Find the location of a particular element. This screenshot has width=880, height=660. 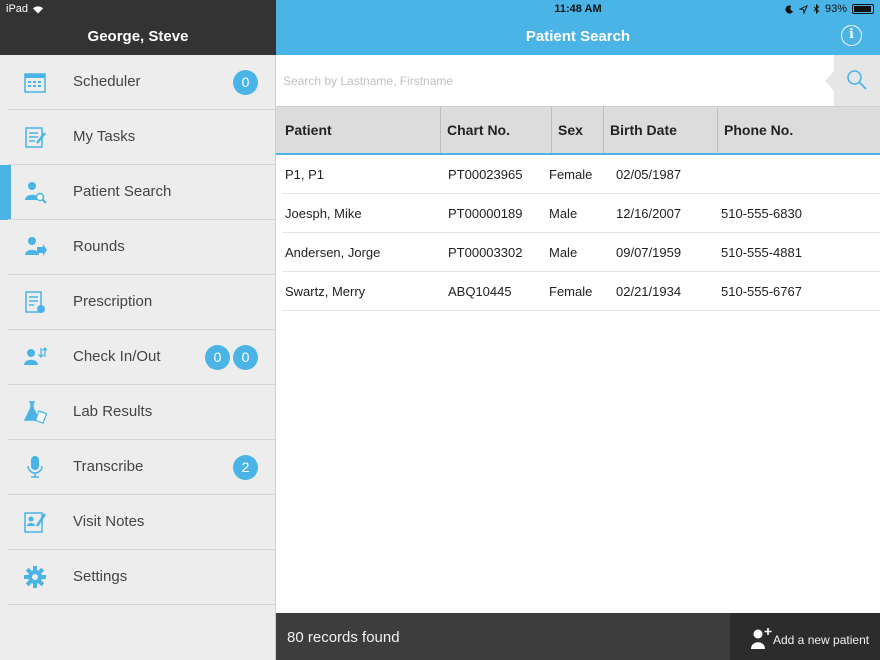

sidebar-item-label: Visit Notes is located at coordinates (109, 521).